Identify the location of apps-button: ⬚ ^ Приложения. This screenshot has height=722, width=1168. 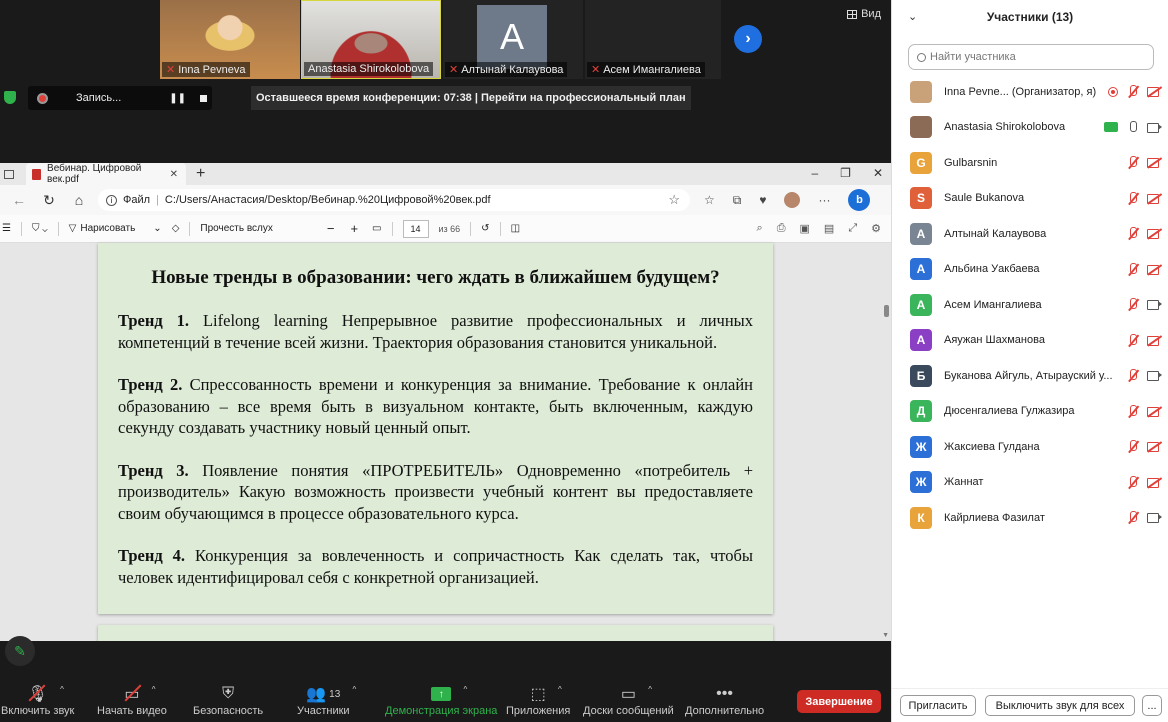
(538, 700).